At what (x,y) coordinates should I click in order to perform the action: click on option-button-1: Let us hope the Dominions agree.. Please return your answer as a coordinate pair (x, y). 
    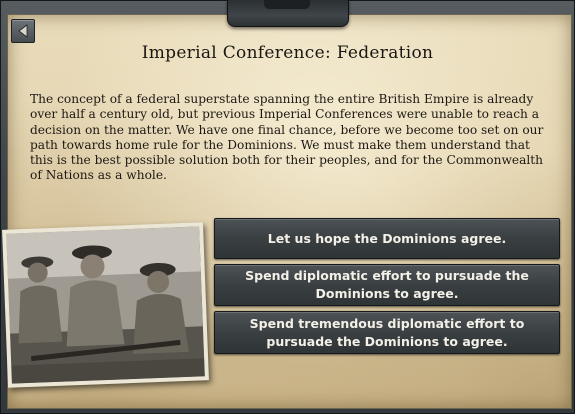
    Looking at the image, I should click on (387, 238).